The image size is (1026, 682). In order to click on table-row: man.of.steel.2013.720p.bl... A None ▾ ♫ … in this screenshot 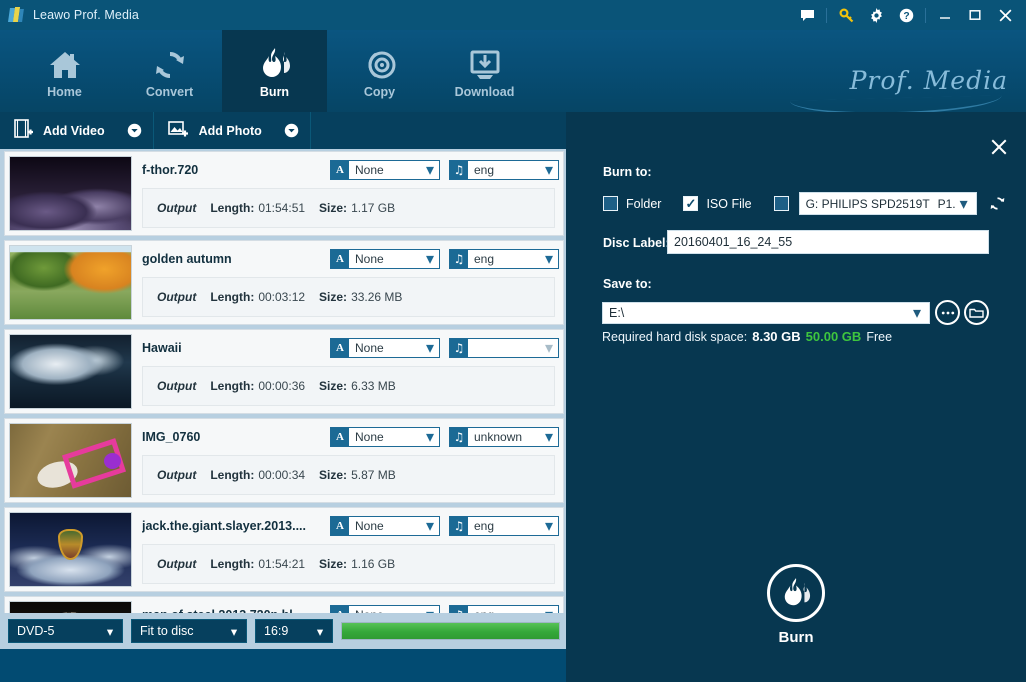, I will do `click(284, 604)`.